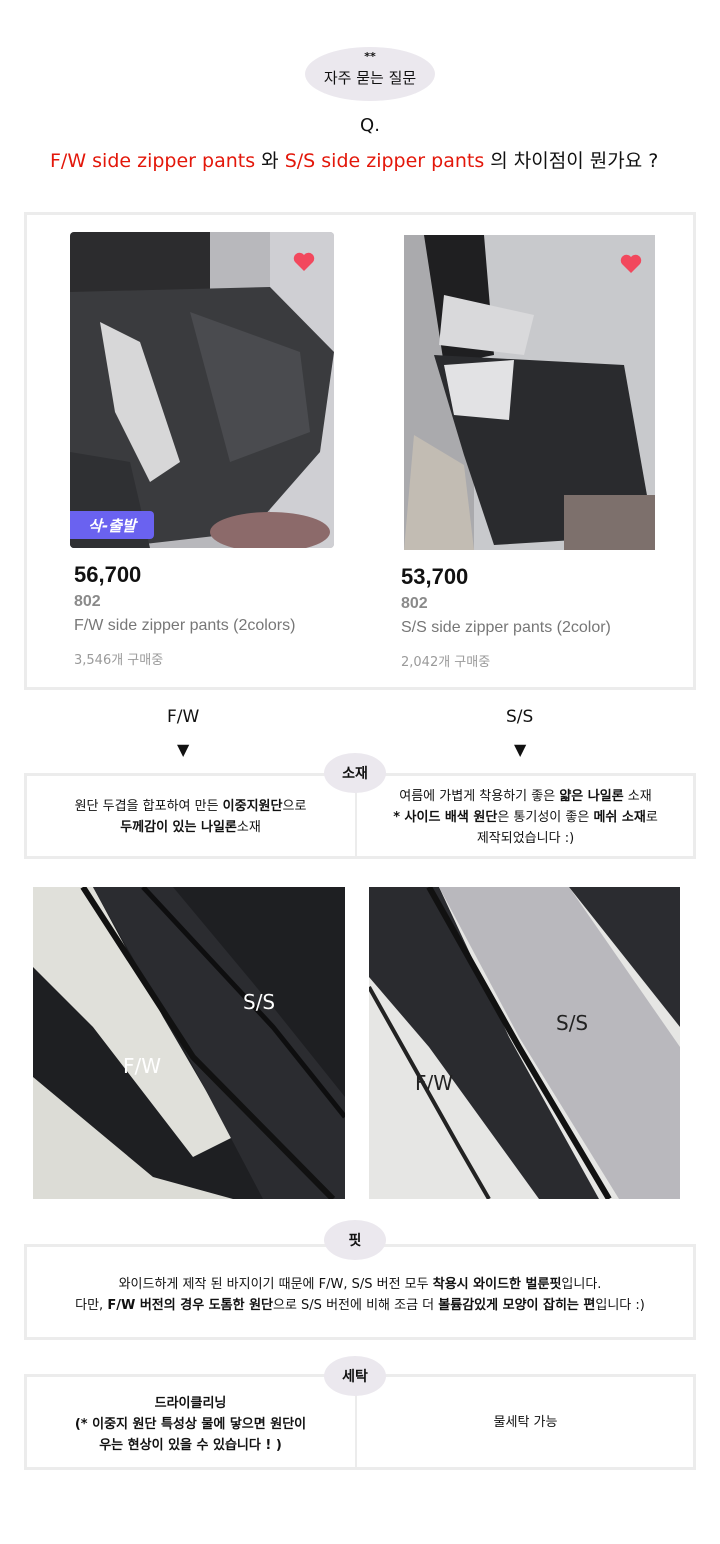  I want to click on product-image-fw: 삭-출발, so click(202, 390).